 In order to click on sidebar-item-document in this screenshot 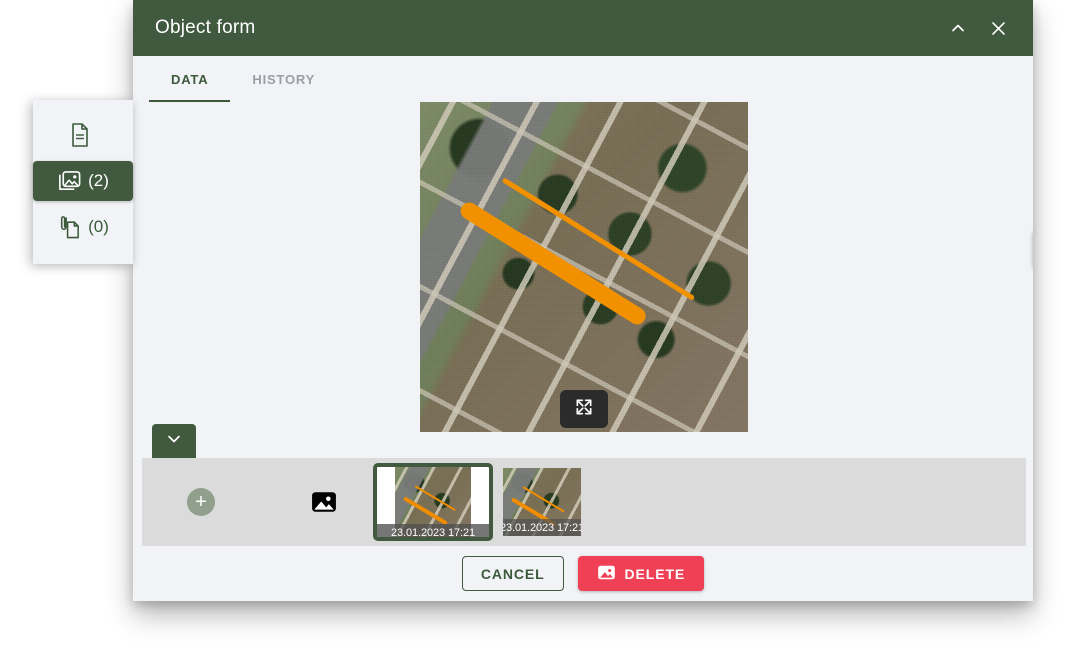, I will do `click(83, 135)`.